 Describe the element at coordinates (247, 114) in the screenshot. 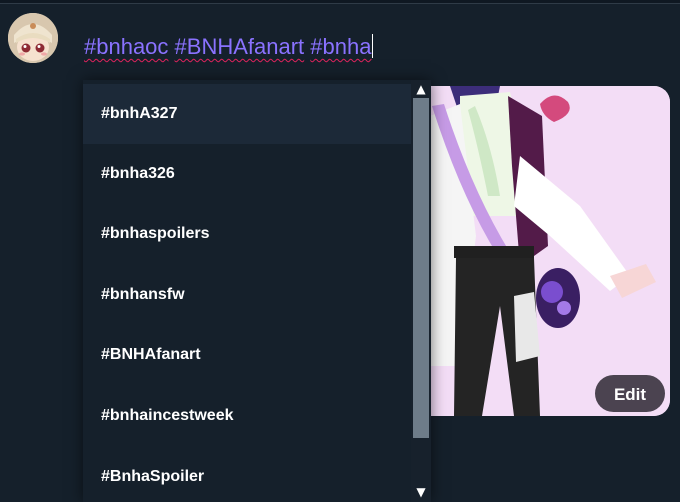

I see `hashtag-suggestion: #bnhA327` at that location.